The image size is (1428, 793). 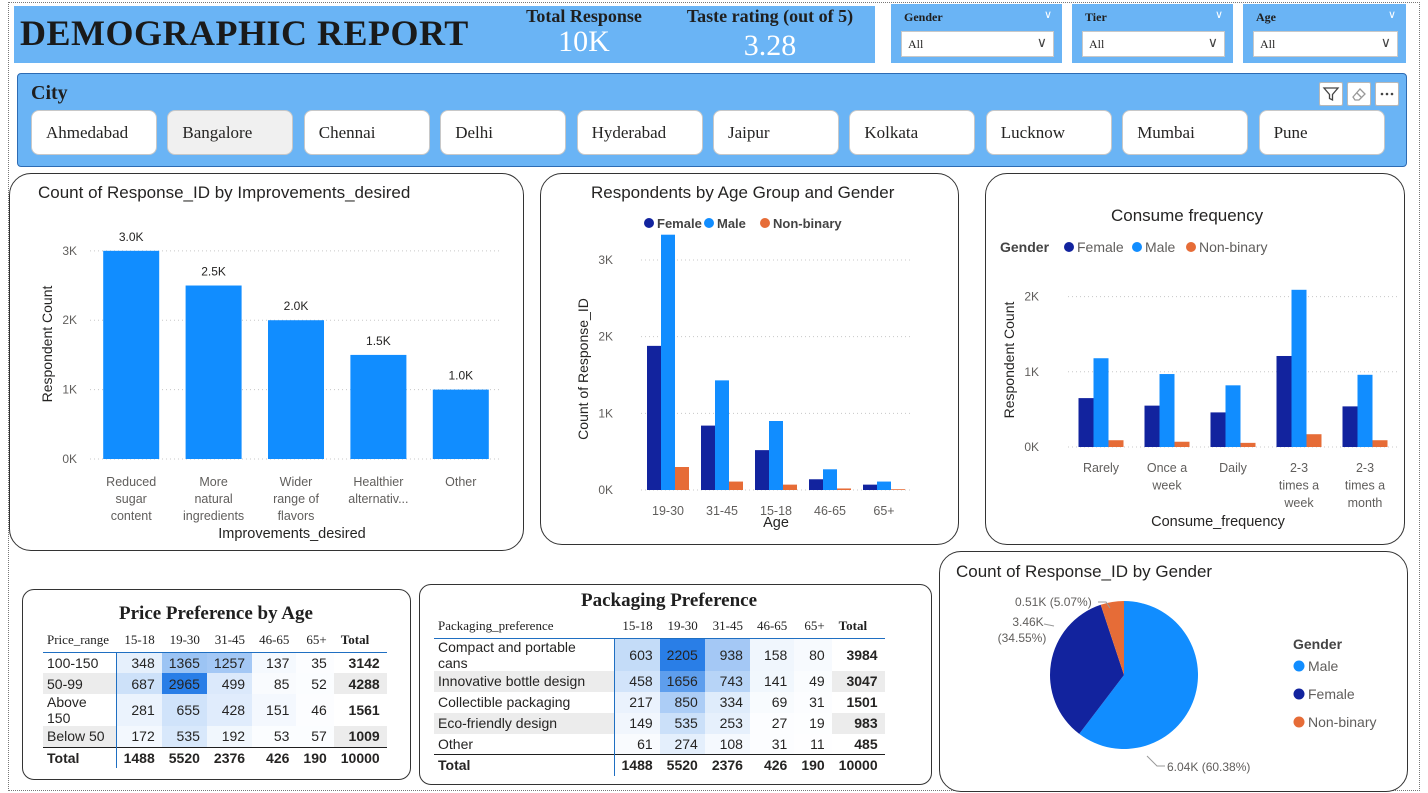 I want to click on bar-non-binary-daily, so click(x=1248, y=444).